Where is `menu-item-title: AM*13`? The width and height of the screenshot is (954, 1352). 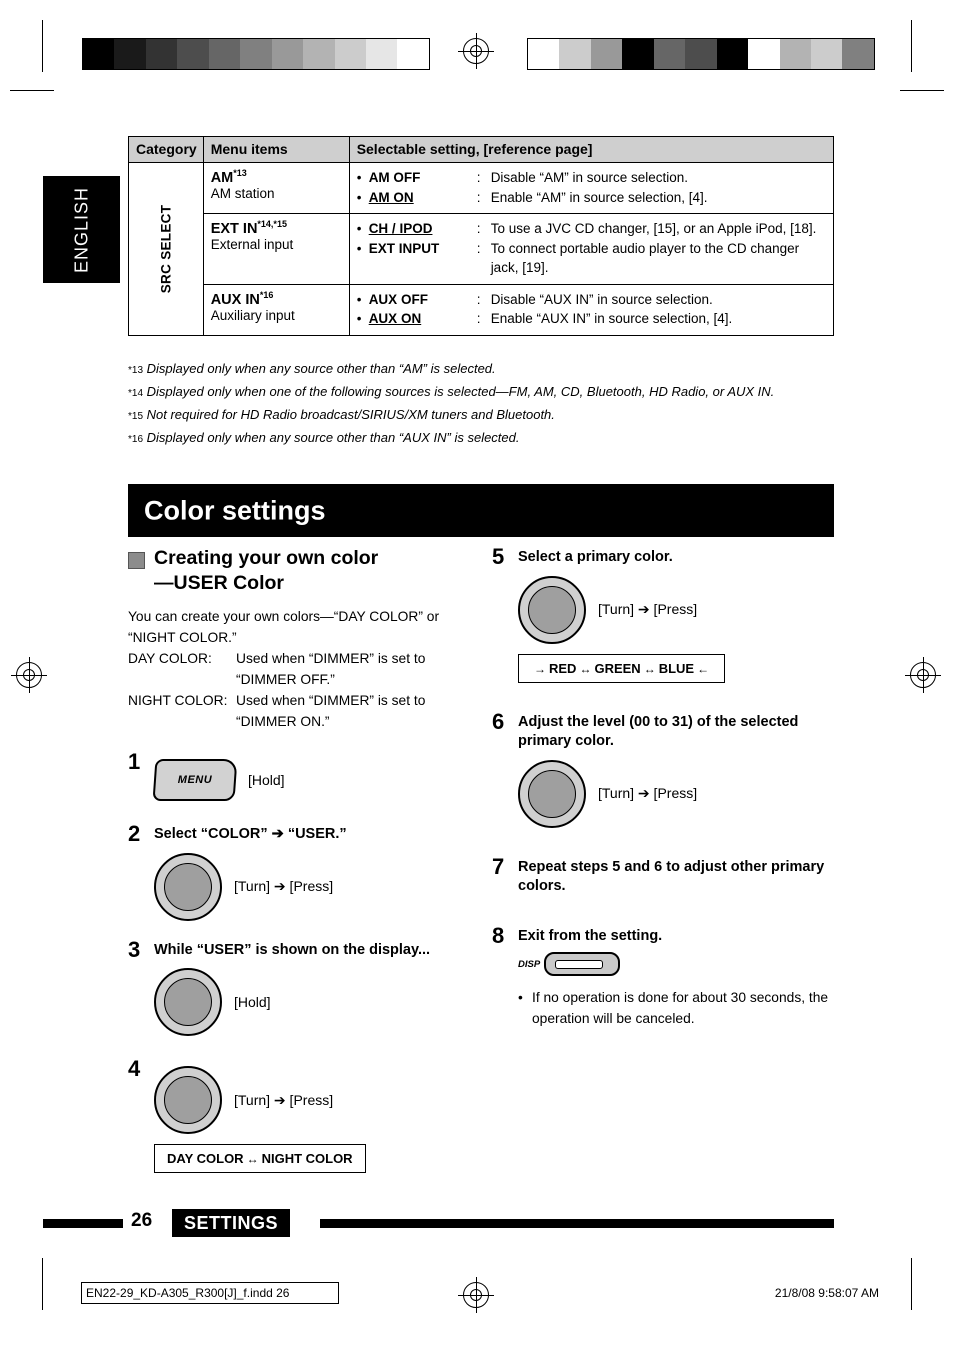 menu-item-title: AM*13 is located at coordinates (228, 177).